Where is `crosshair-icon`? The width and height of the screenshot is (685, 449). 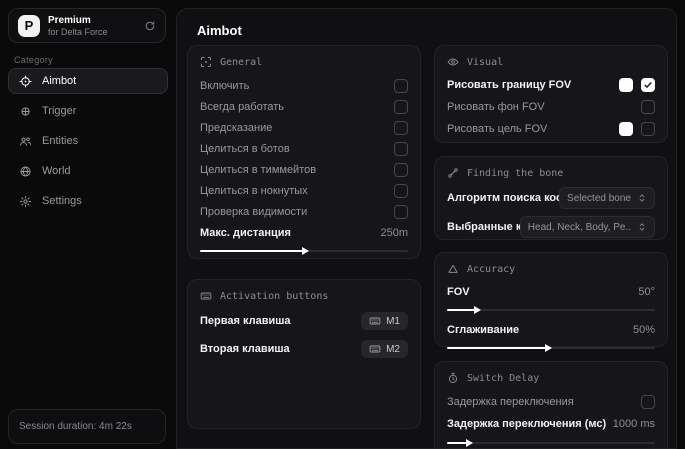 crosshair-icon is located at coordinates (25, 81).